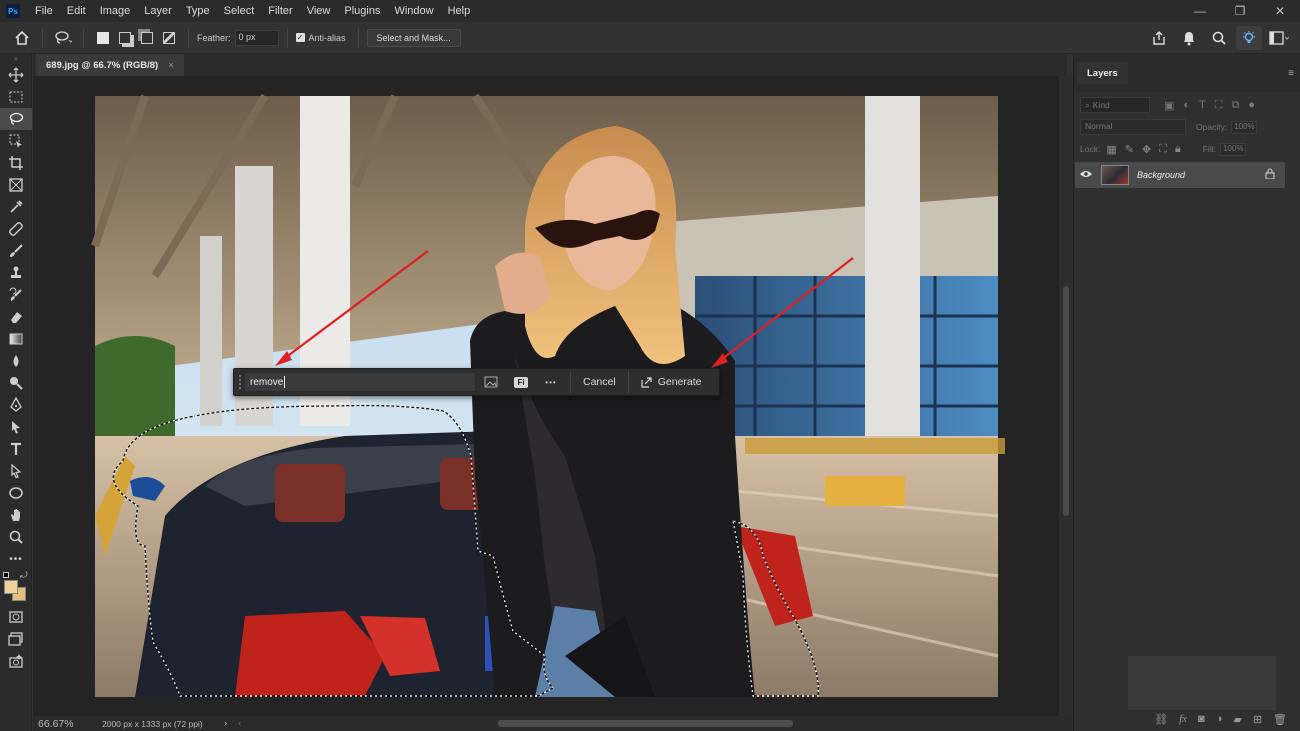 The height and width of the screenshot is (731, 1300). I want to click on zoom-level: 66.67%, so click(70, 724).